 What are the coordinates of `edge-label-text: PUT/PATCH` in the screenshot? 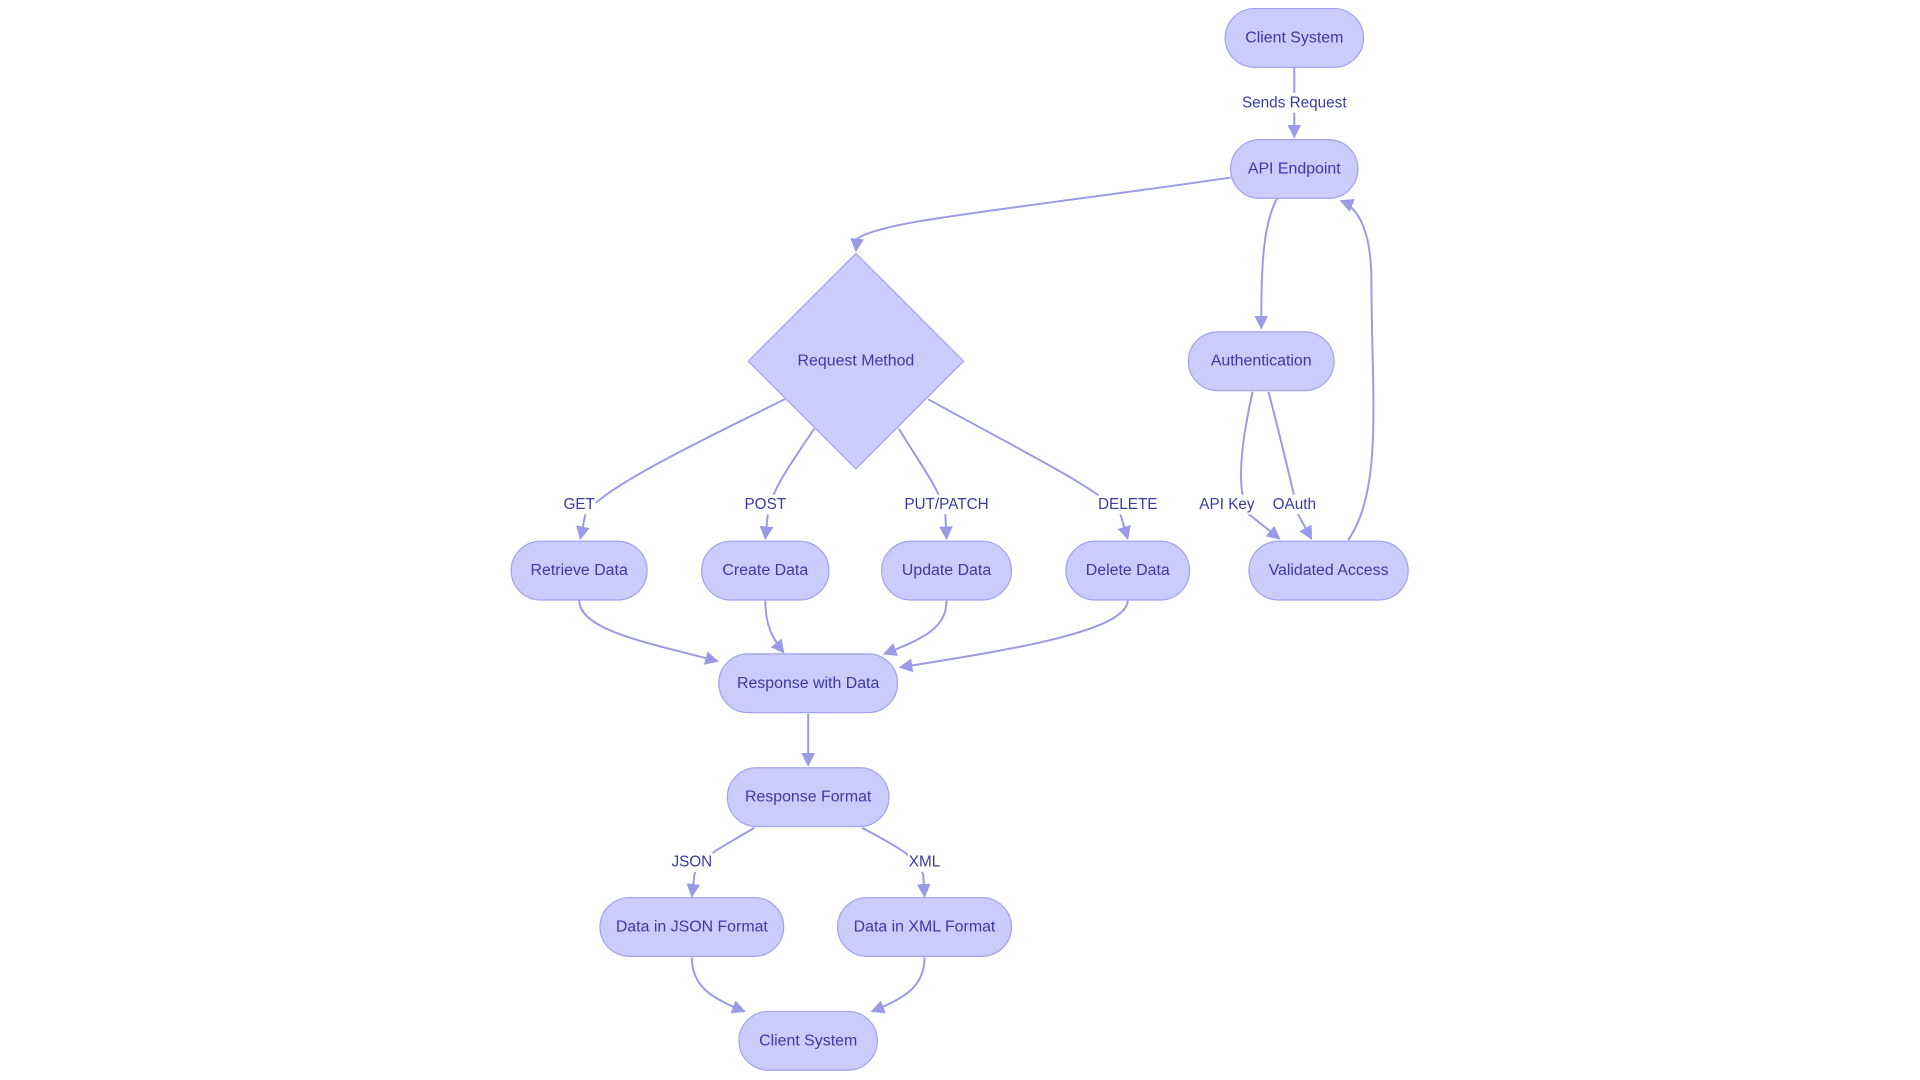 It's located at (946, 504).